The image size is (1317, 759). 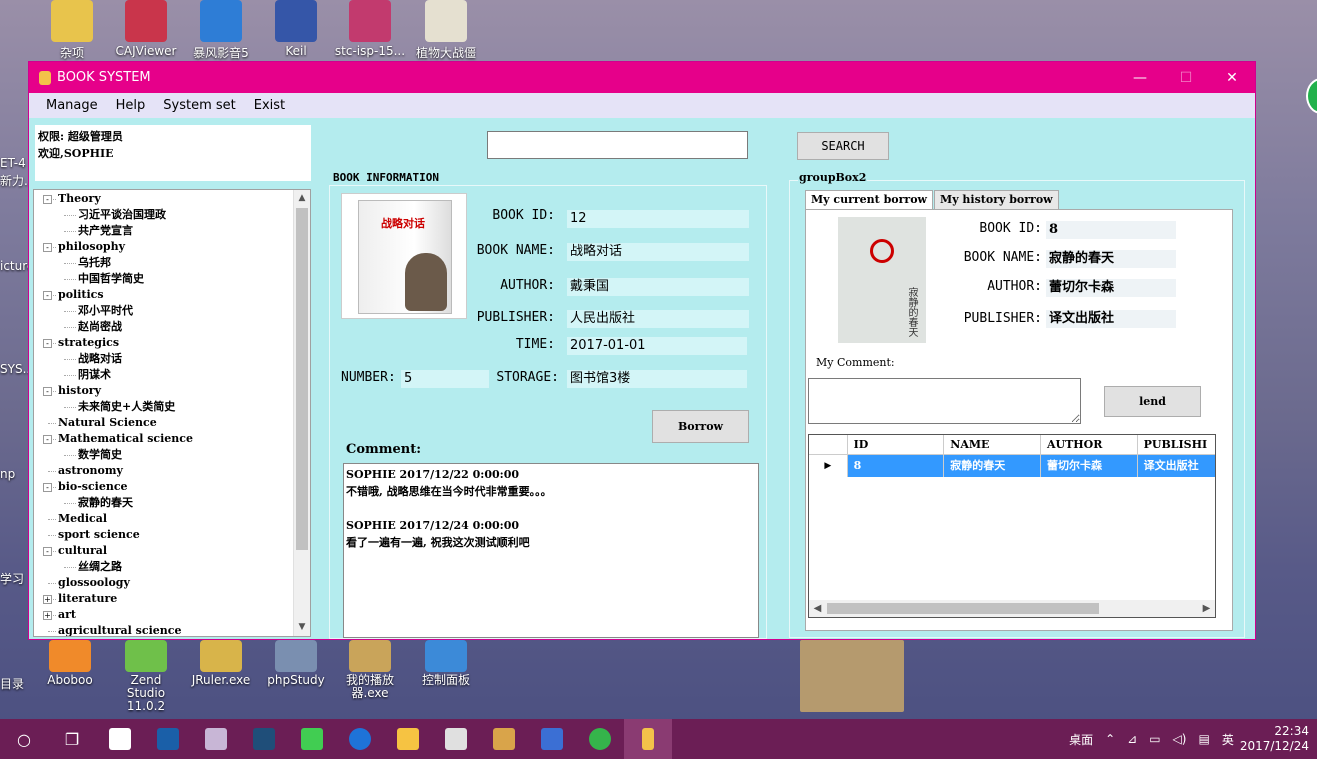 What do you see at coordinates (163, 615) in the screenshot?
I see `tree-category: + art` at bounding box center [163, 615].